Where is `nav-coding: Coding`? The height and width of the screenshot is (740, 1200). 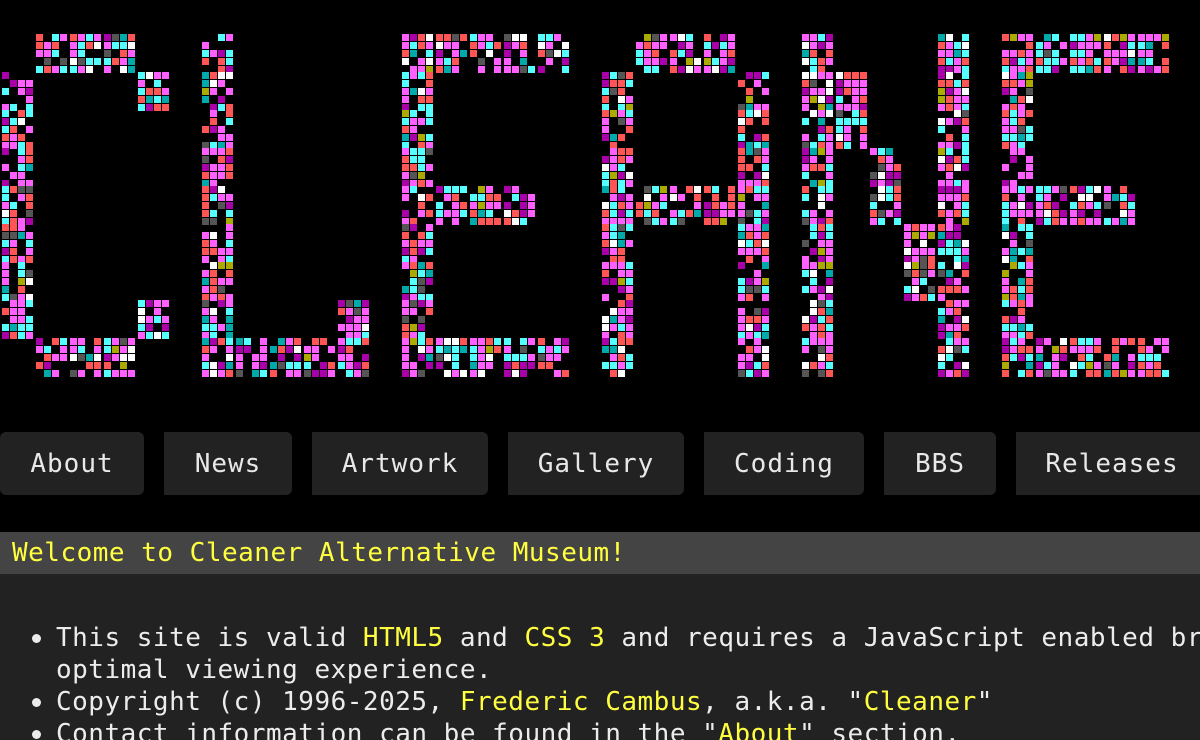 nav-coding: Coding is located at coordinates (784, 463).